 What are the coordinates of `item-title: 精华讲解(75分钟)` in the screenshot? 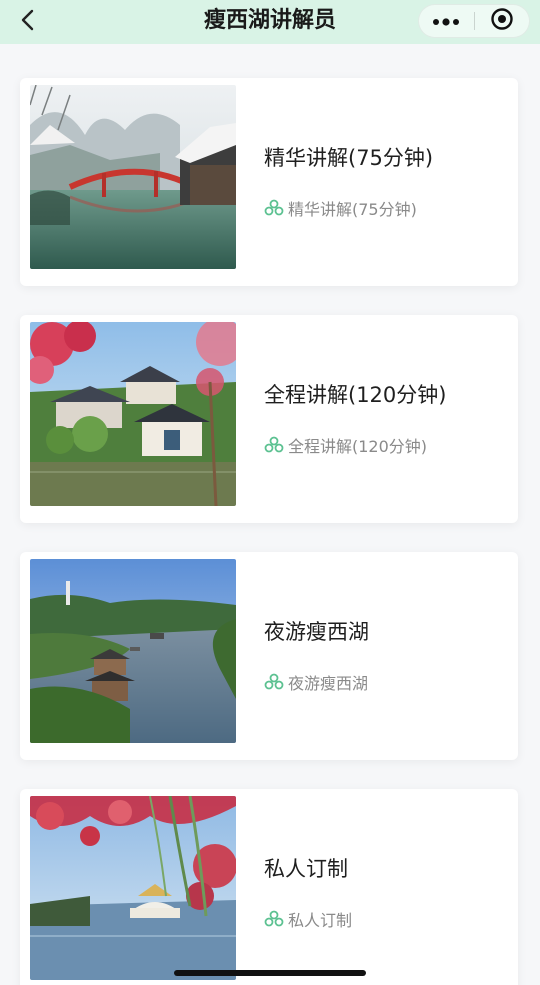 It's located at (349, 158).